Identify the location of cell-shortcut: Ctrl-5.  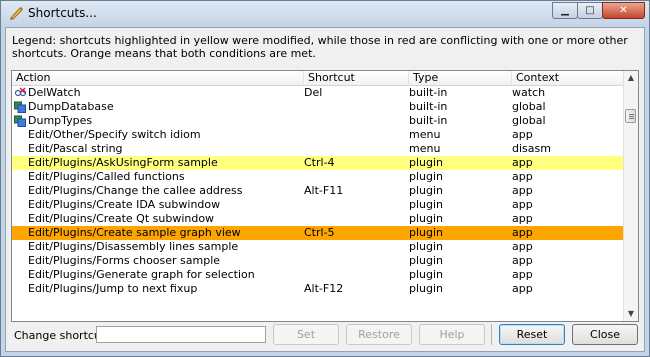
(319, 232).